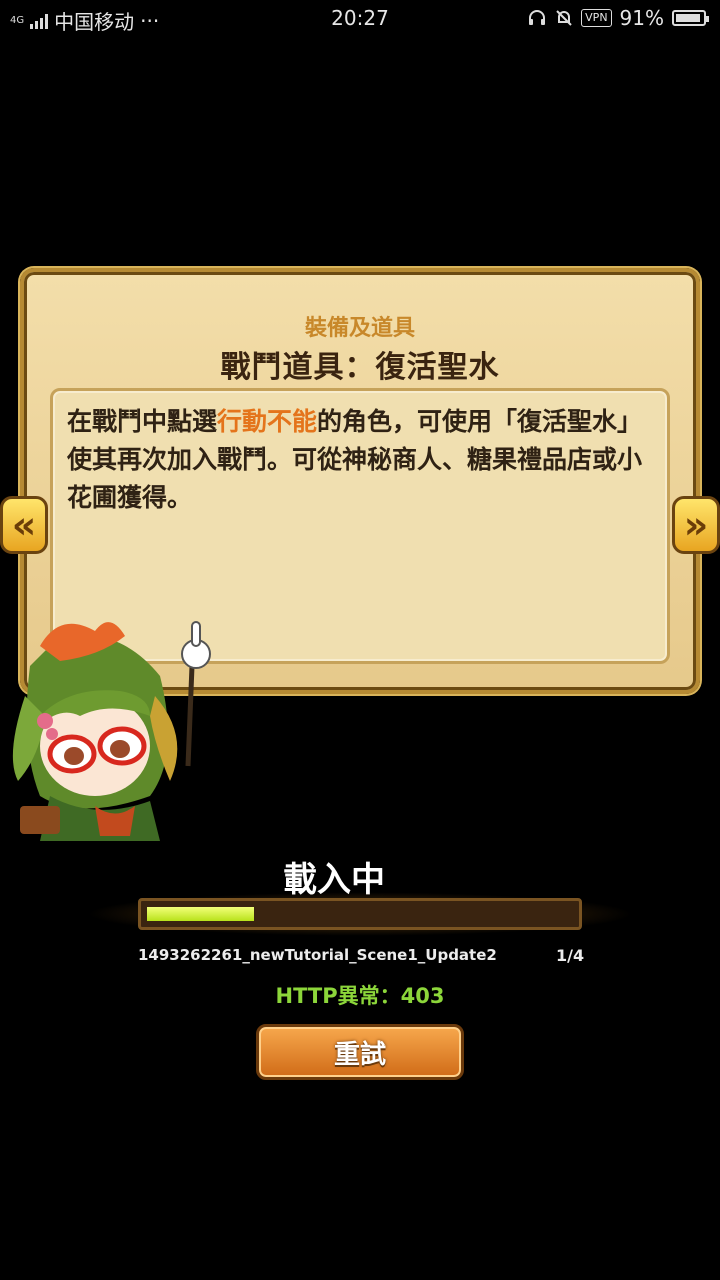 This screenshot has width=720, height=1280. Describe the element at coordinates (564, 18) in the screenshot. I see `mute-bell-icon` at that location.